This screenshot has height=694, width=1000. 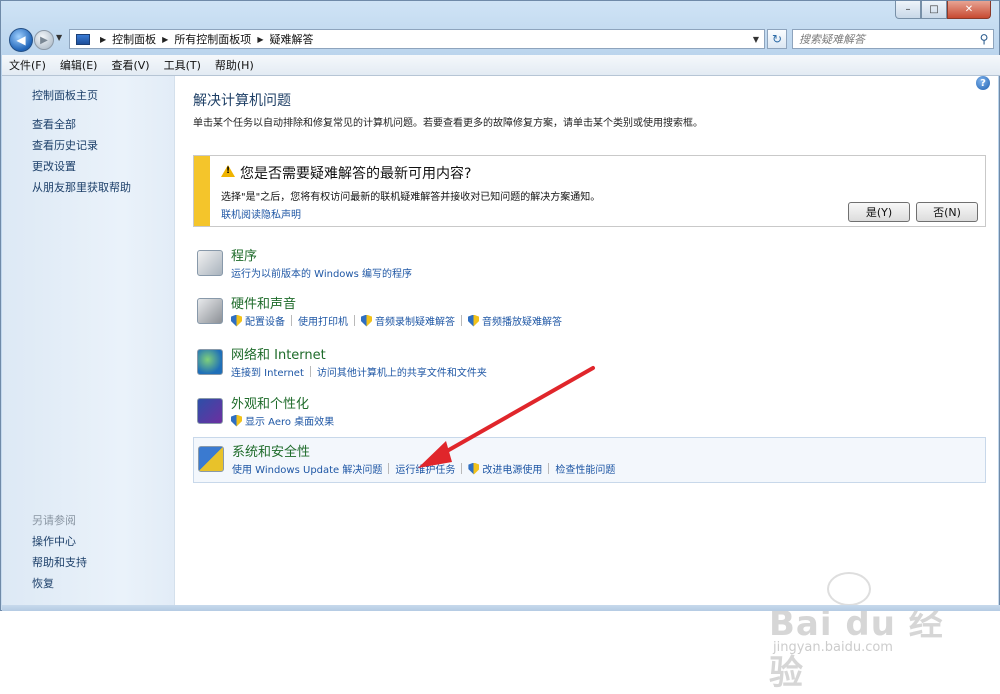 What do you see at coordinates (83, 39) in the screenshot?
I see `control-panel-icon` at bounding box center [83, 39].